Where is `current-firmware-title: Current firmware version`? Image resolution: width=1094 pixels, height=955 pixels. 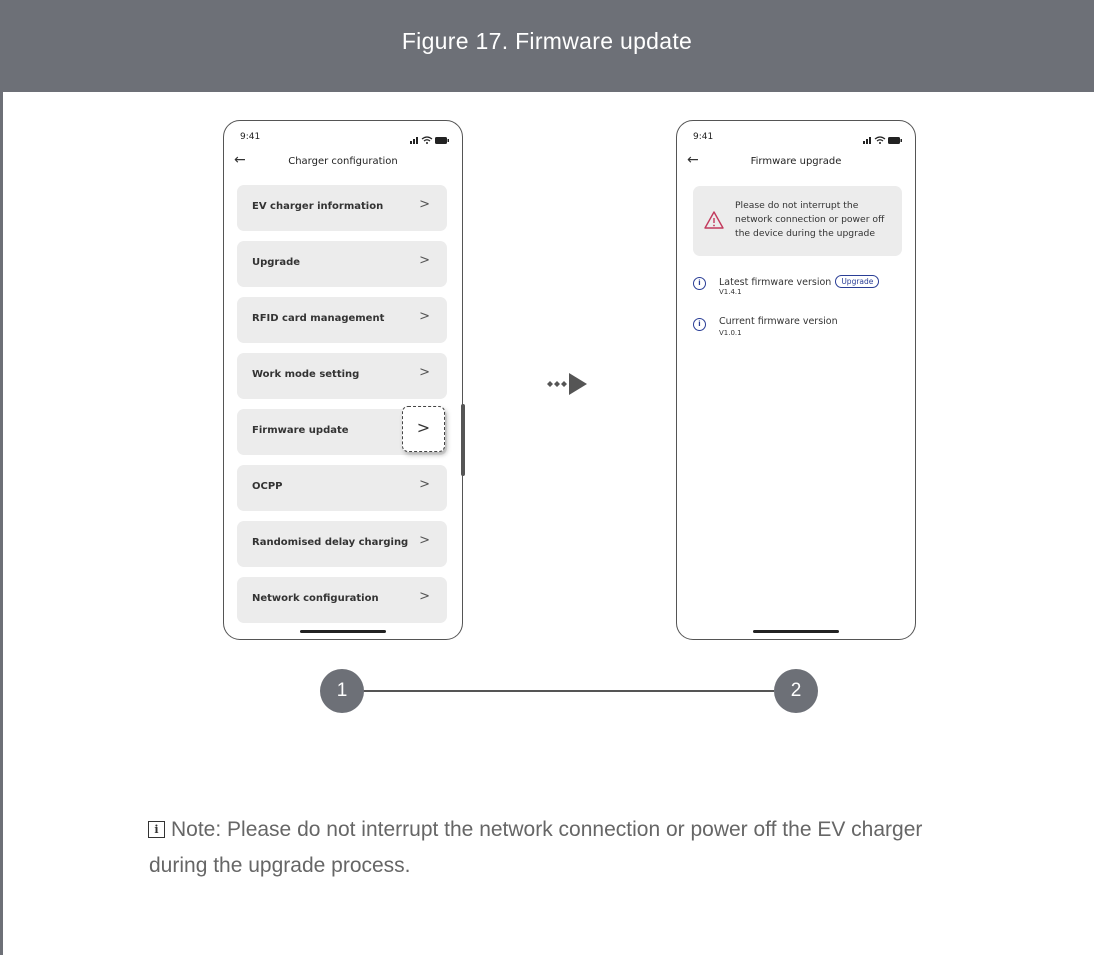
current-firmware-title: Current firmware version is located at coordinates (778, 321).